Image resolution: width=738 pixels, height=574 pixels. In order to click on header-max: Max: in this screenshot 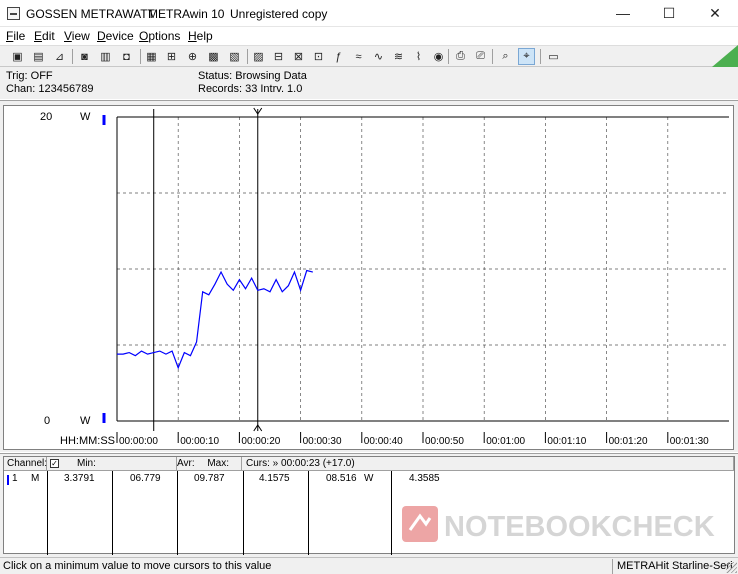, I will do `click(210, 464)`.